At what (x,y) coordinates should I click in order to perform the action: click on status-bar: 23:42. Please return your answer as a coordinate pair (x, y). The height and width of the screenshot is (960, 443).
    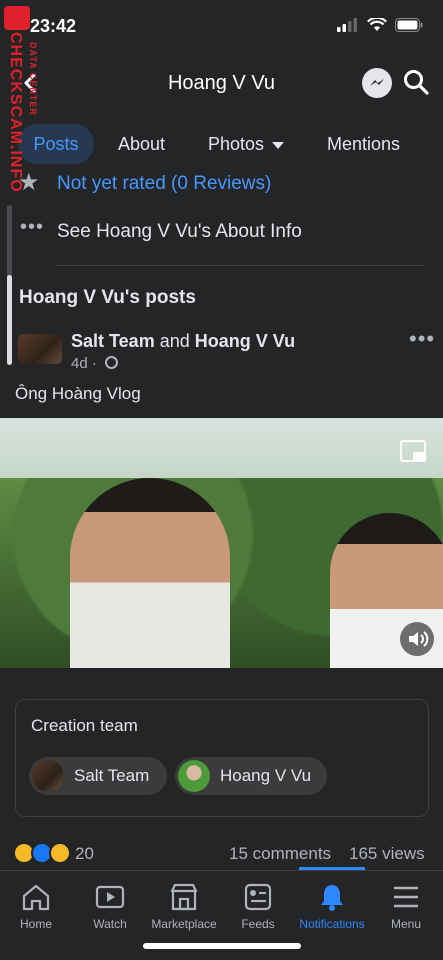
    Looking at the image, I should click on (221, 27).